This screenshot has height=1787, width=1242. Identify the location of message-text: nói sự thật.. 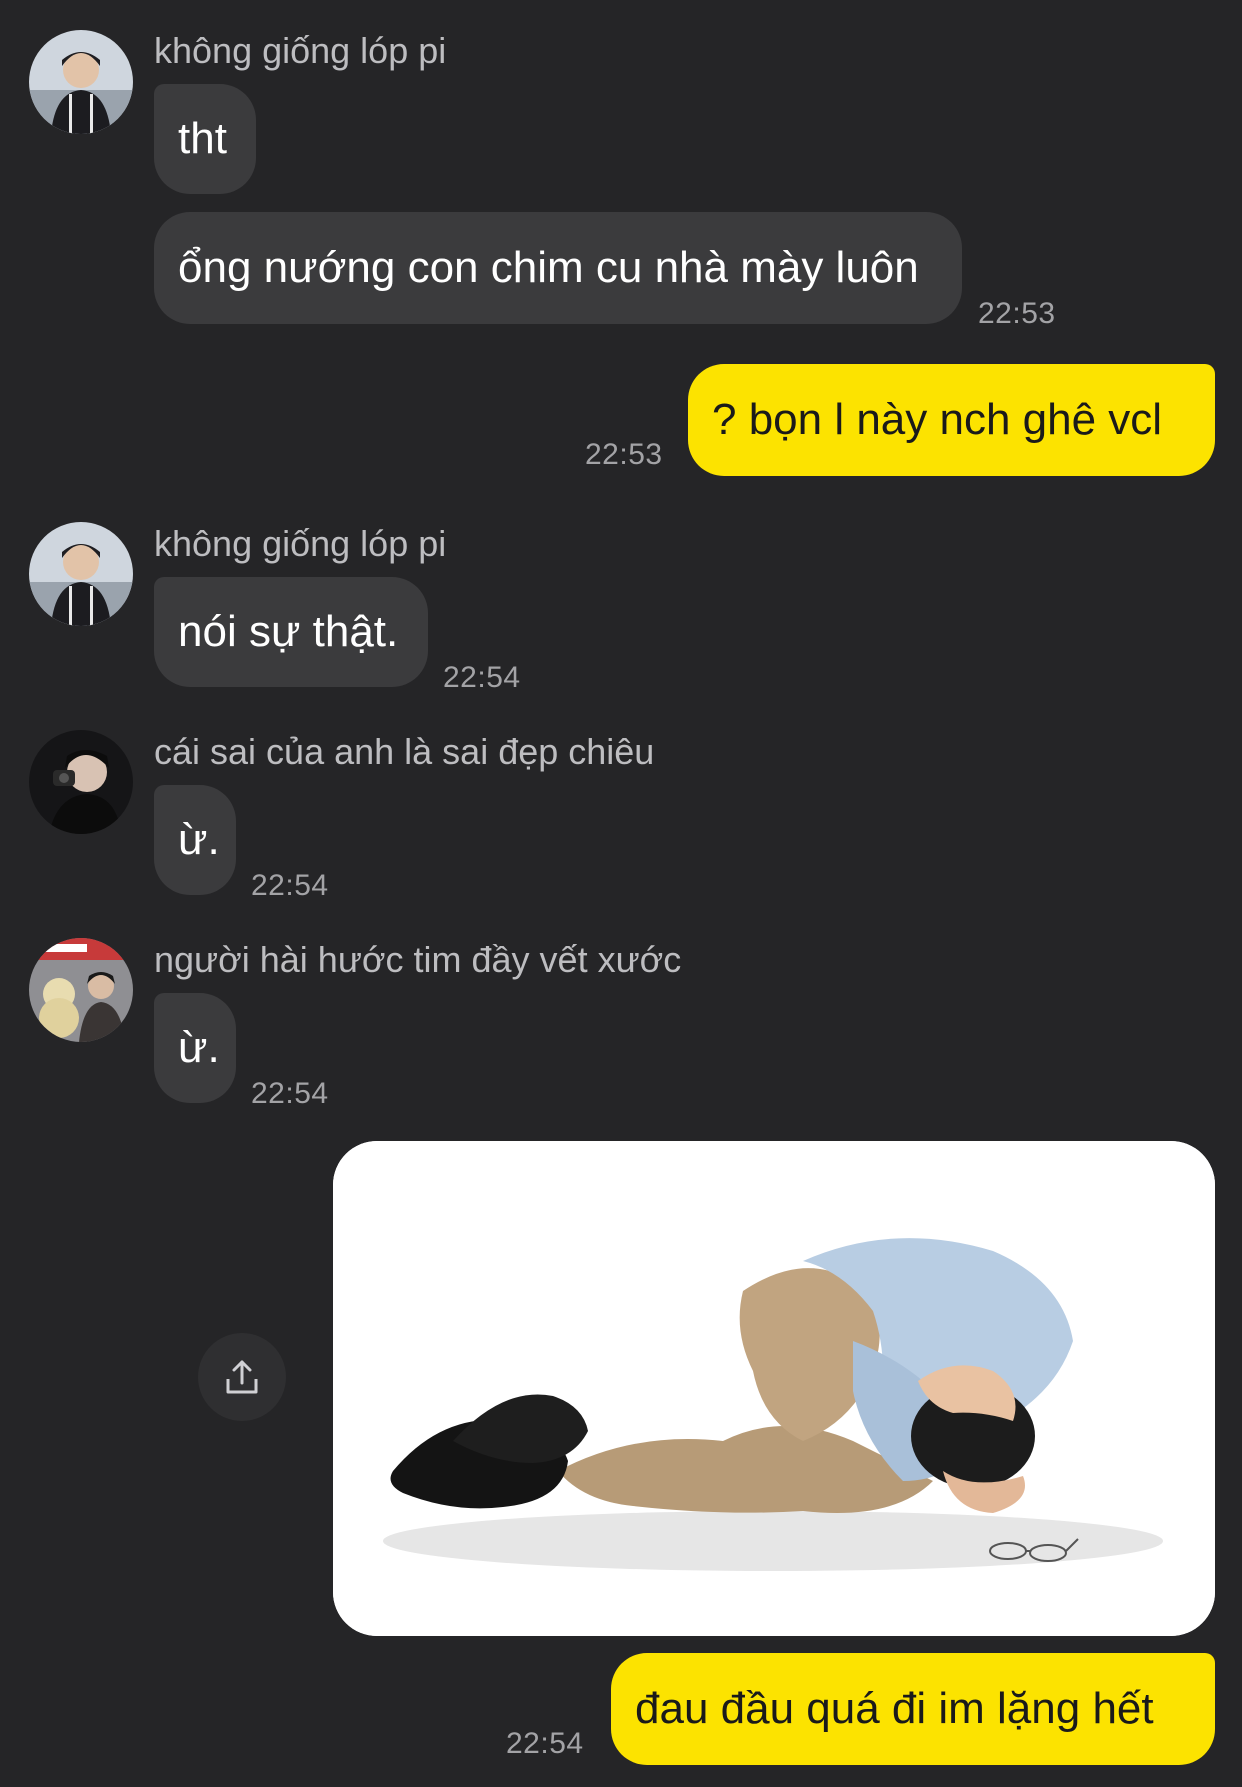
(288, 631).